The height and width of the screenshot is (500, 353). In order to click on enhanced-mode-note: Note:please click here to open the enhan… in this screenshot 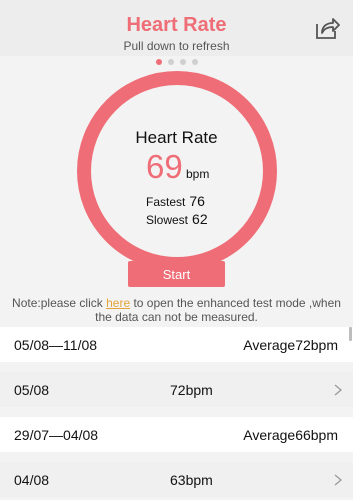, I will do `click(176, 310)`.